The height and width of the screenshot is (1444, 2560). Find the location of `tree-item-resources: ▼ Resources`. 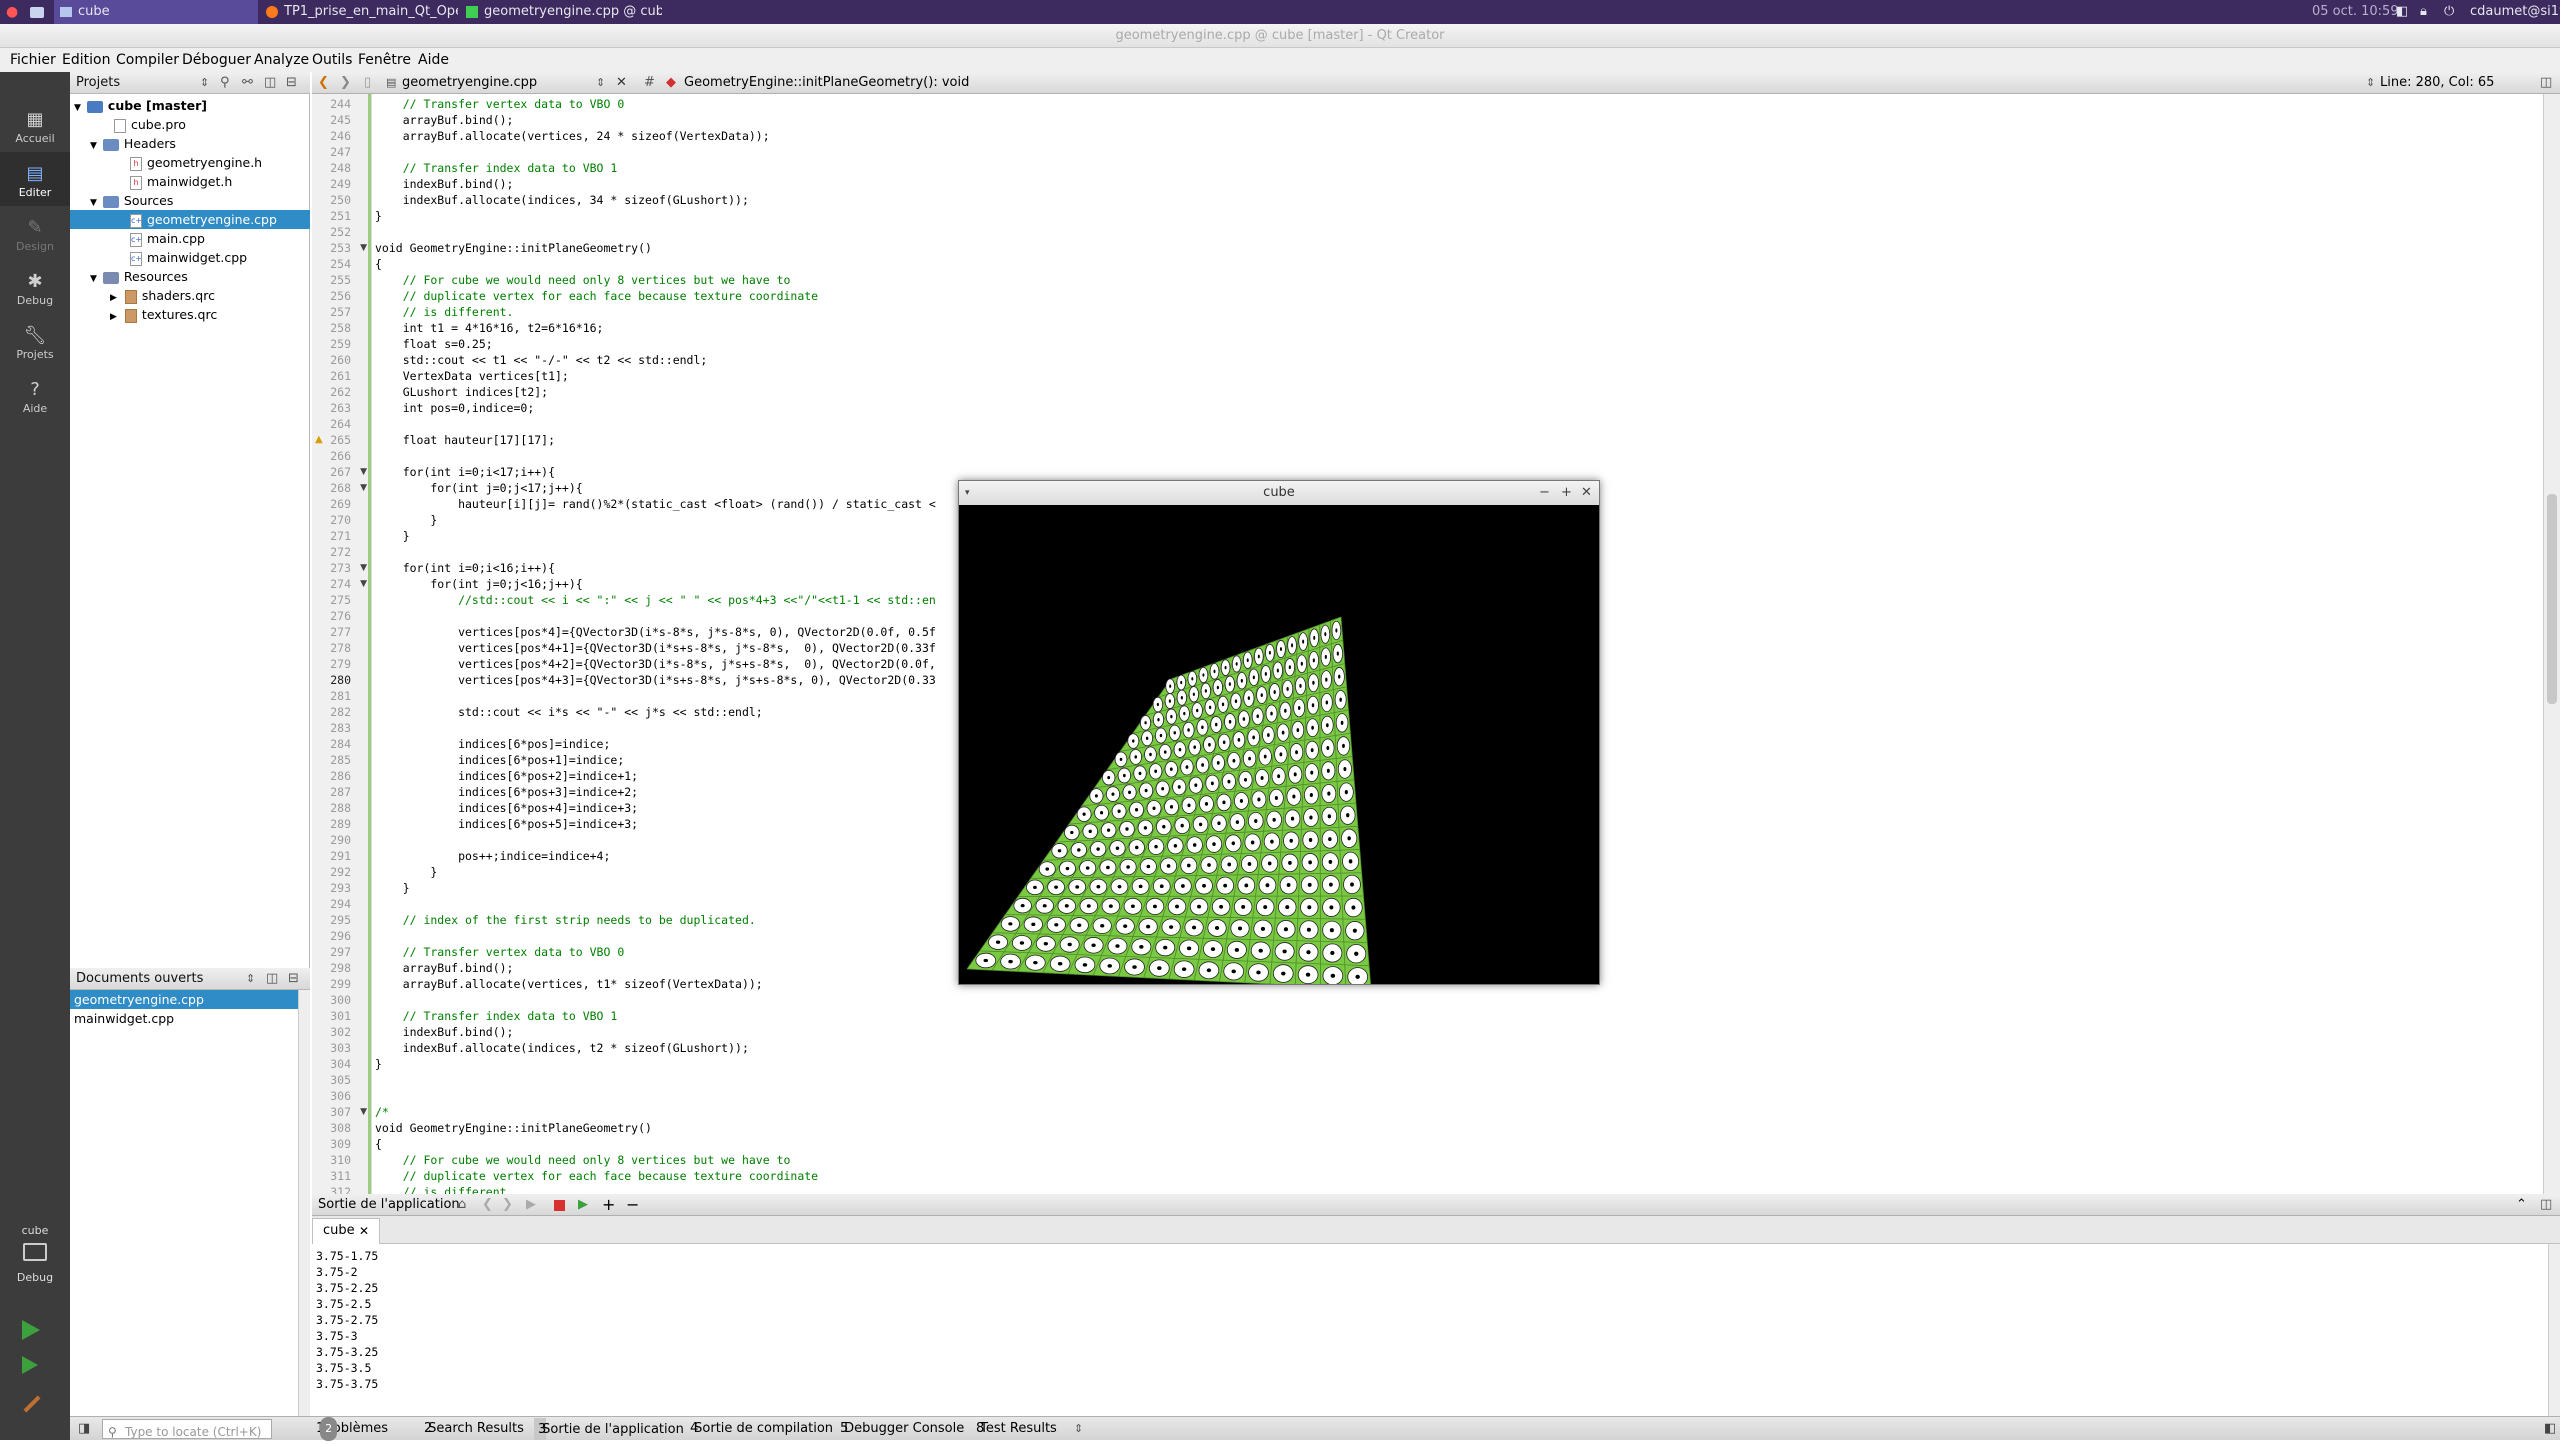

tree-item-resources: ▼ Resources is located at coordinates (139, 276).